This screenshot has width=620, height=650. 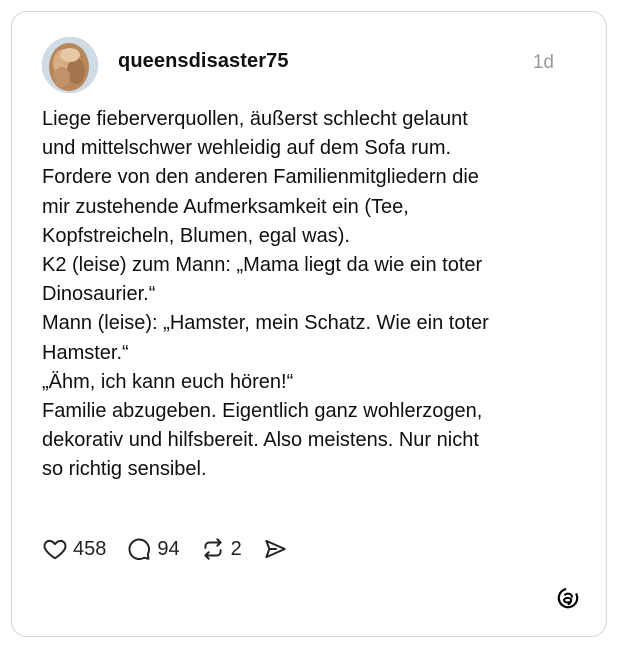 I want to click on post-text-line: Hamster.“, so click(x=85, y=352).